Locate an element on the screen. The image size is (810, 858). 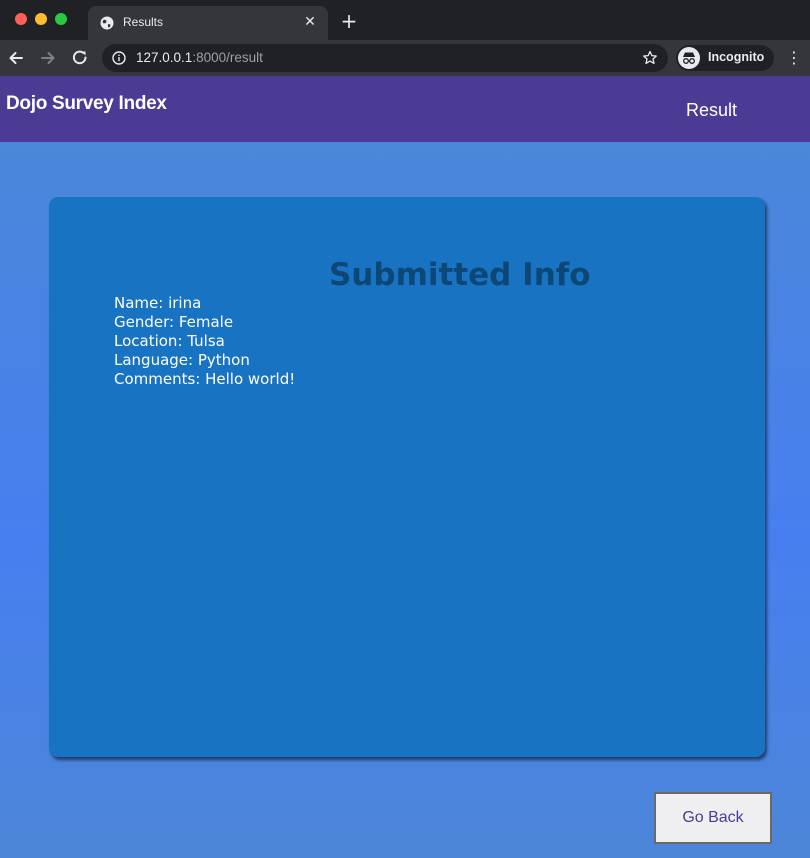
incognito-icon is located at coordinates (689, 58).